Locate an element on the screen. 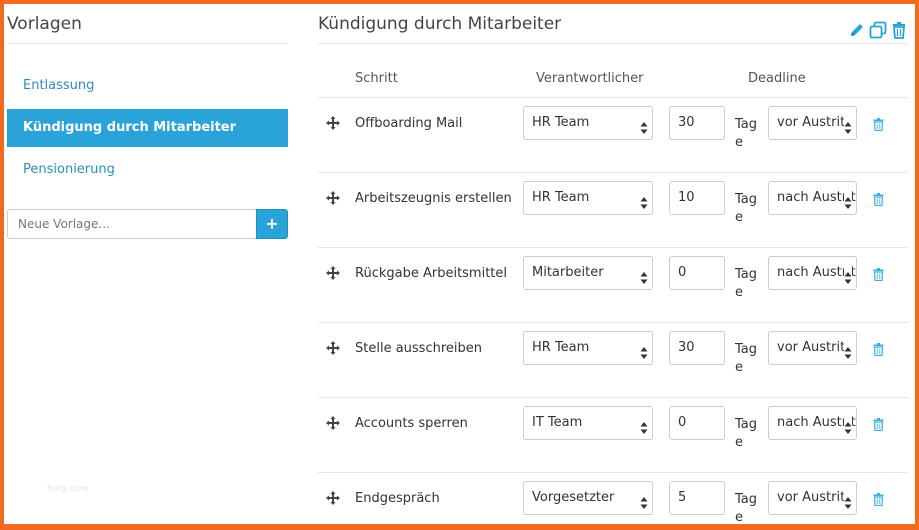 The image size is (919, 530). sidebar-item-entlassung: Entlassung is located at coordinates (147, 86).